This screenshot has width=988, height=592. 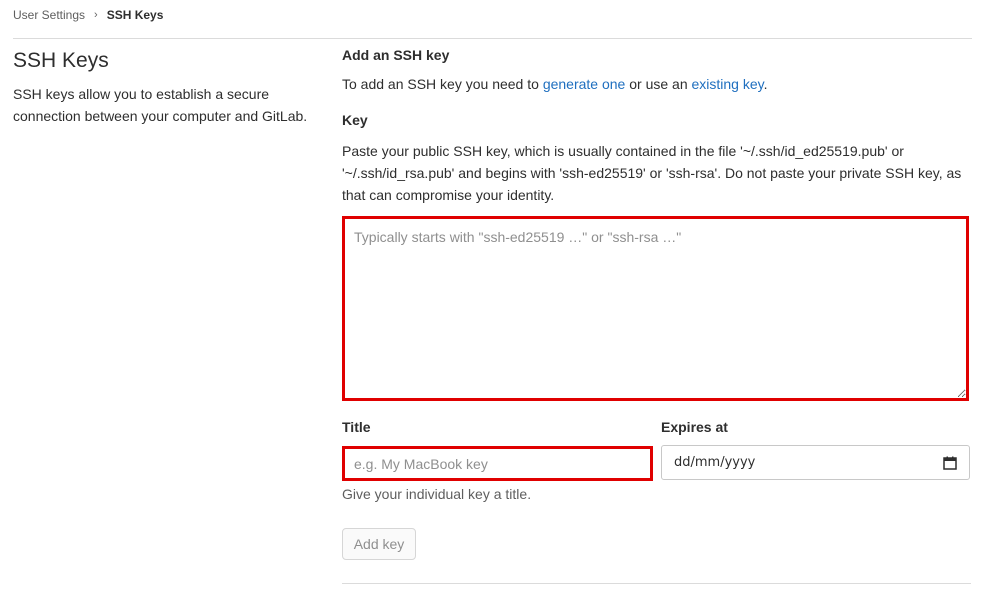 I want to click on breadcrumb-current: SSH Keys, so click(x=135, y=15).